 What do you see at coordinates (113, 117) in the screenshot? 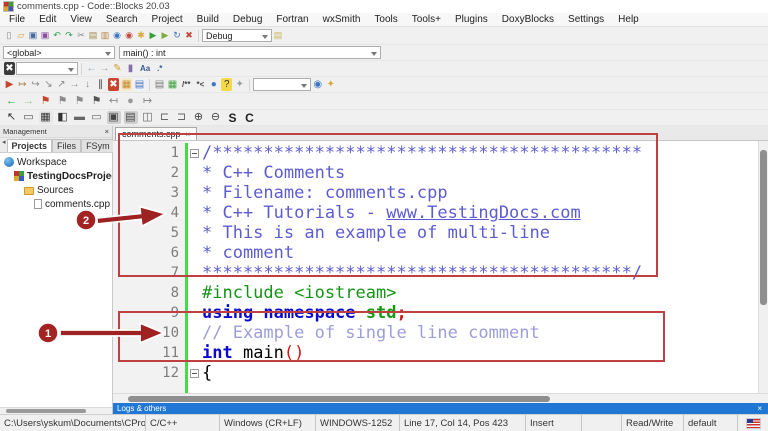
I see `sizer-grid-icon: ▣` at bounding box center [113, 117].